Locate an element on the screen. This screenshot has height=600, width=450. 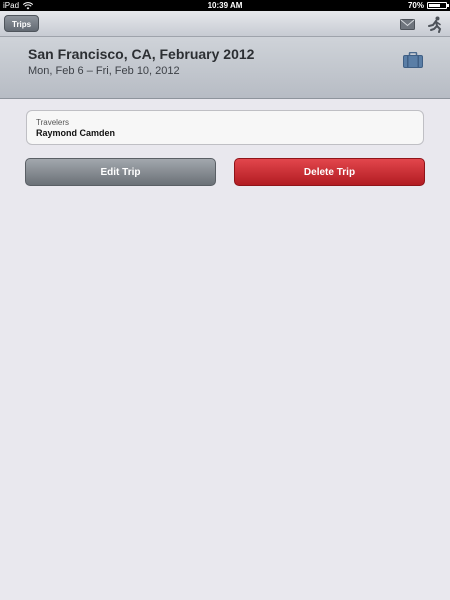
status-time: 10:39 AM is located at coordinates (225, 5).